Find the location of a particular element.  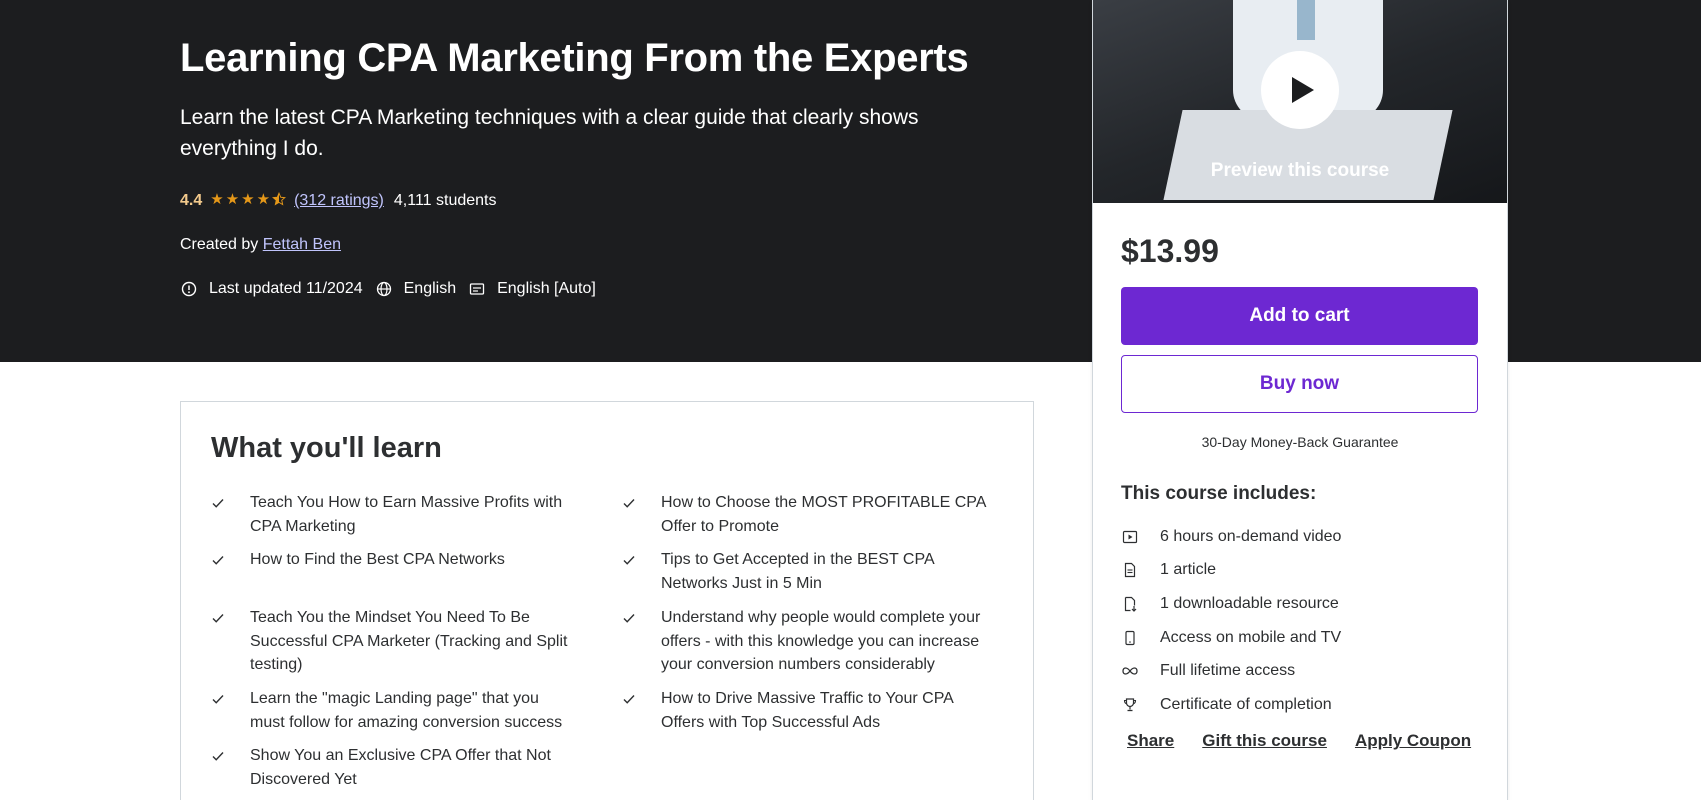

author-link: Fettah Ben is located at coordinates (302, 244).